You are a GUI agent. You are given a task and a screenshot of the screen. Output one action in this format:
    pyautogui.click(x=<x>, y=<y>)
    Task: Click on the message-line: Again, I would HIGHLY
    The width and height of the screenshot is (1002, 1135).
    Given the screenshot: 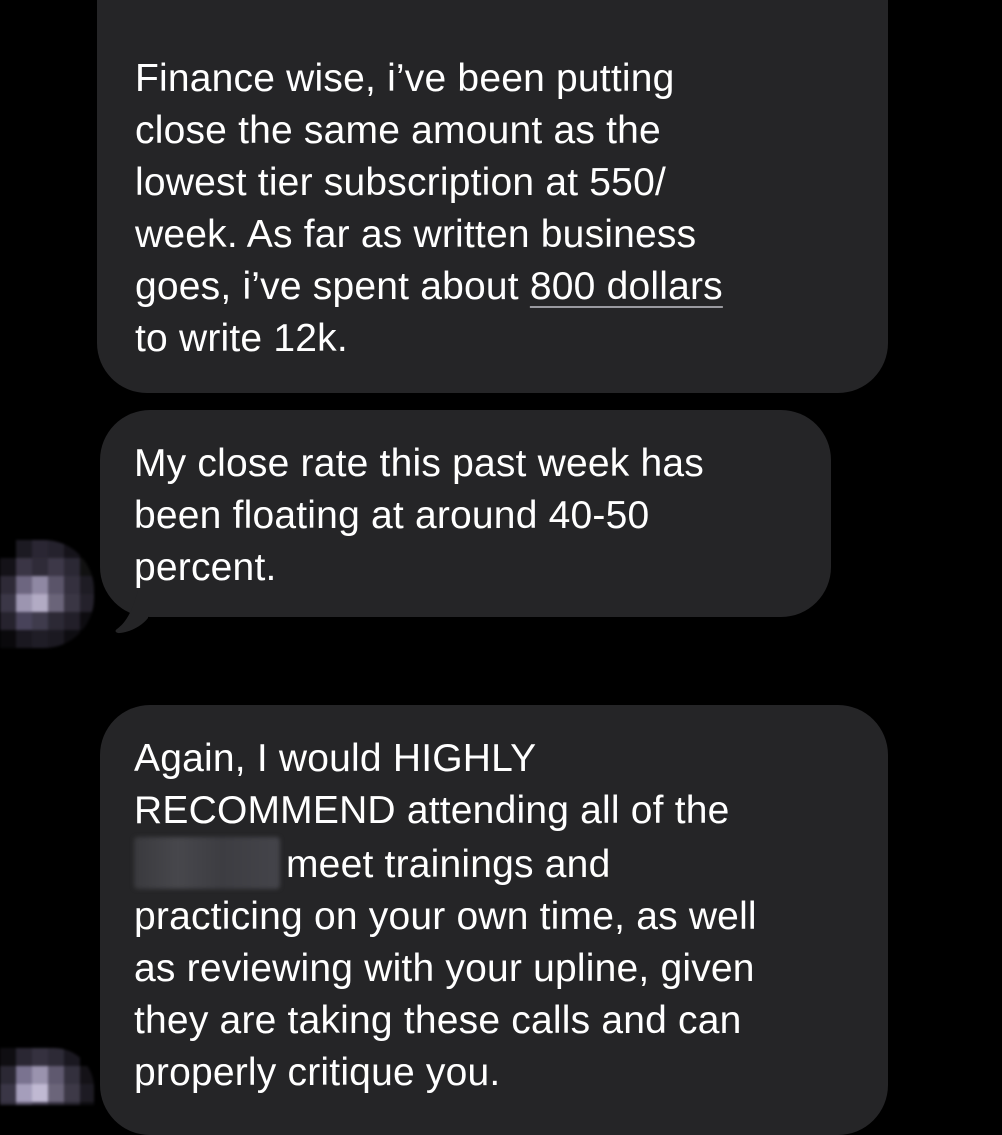 What is the action you would take?
    pyautogui.click(x=335, y=758)
    